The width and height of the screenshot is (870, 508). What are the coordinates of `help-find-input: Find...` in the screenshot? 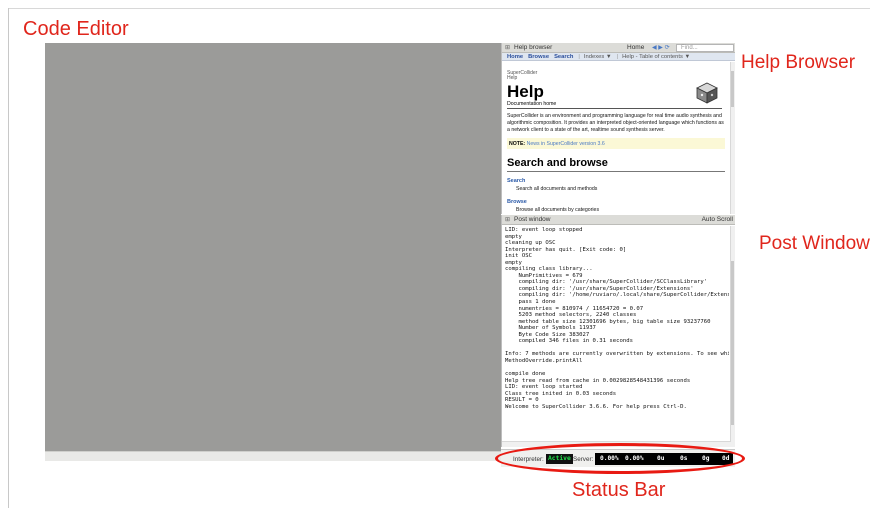 It's located at (705, 48).